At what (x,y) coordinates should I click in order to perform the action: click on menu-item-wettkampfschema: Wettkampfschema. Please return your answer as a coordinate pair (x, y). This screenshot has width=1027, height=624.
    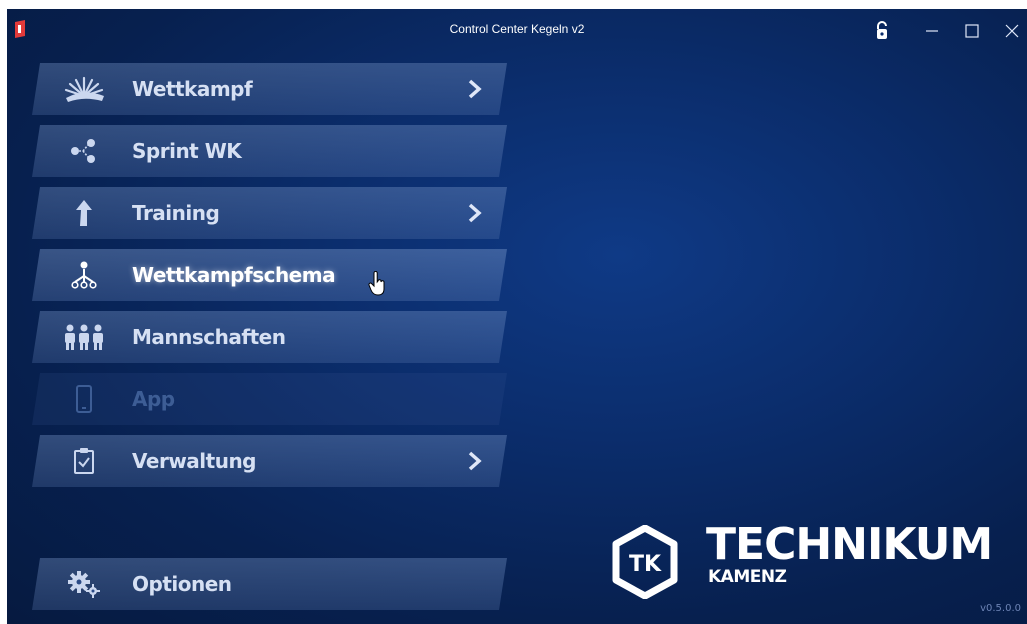
    Looking at the image, I should click on (269, 275).